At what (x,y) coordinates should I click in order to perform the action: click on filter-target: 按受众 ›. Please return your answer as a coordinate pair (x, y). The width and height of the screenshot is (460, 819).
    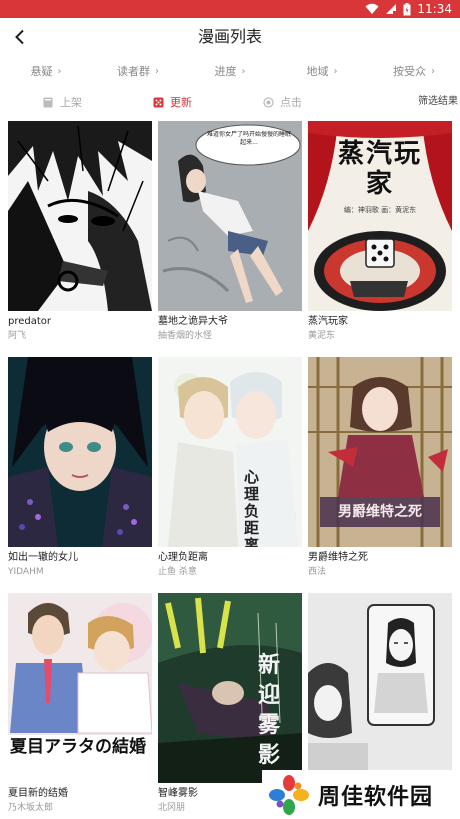
    Looking at the image, I should click on (414, 71).